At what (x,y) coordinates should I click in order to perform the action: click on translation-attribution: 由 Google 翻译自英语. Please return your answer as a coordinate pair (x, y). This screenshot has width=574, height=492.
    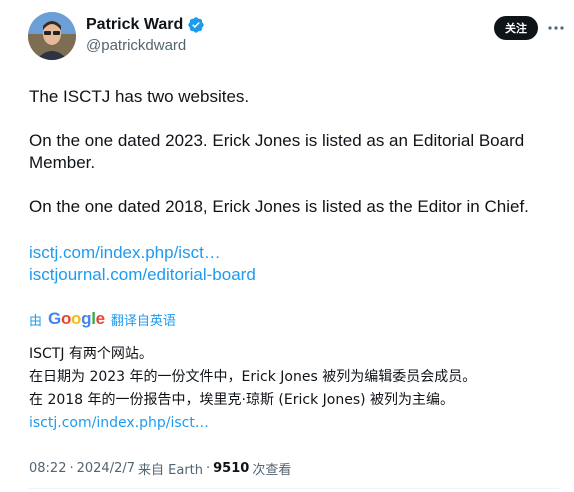
    Looking at the image, I should click on (102, 319).